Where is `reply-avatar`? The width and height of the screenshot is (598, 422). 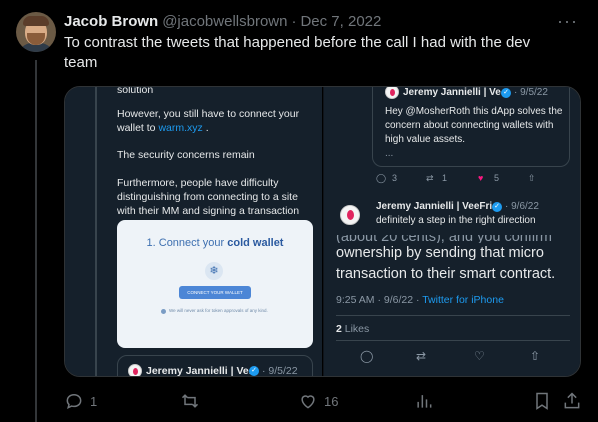 reply-avatar is located at coordinates (350, 215).